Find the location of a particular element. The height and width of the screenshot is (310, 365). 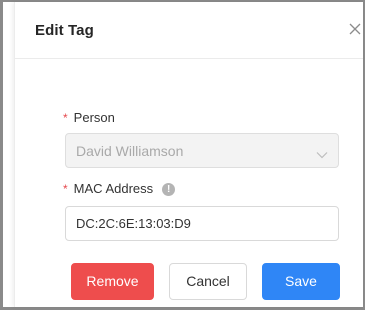

chevron-down-icon is located at coordinates (322, 152).